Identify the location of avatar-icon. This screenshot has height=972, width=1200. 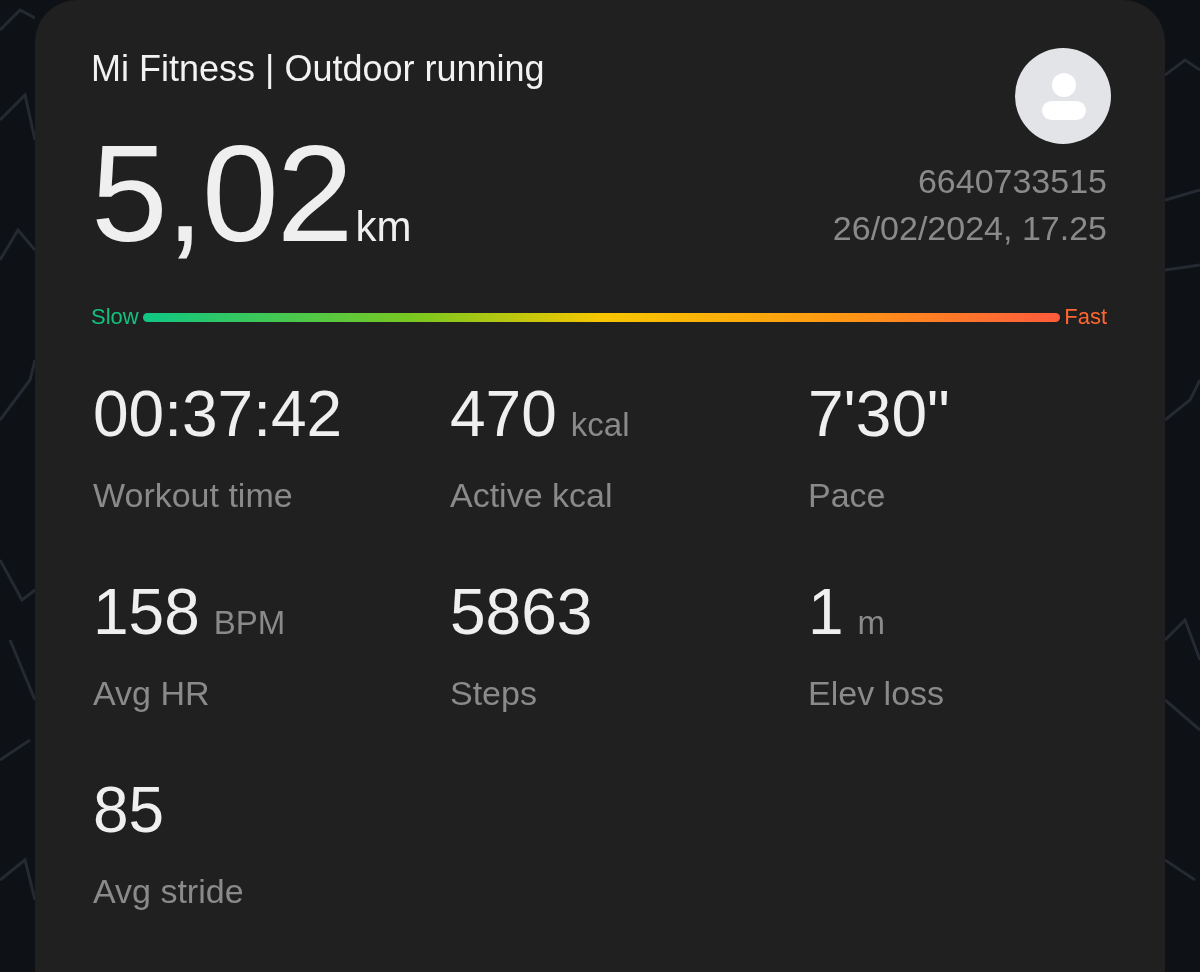
(1063, 96).